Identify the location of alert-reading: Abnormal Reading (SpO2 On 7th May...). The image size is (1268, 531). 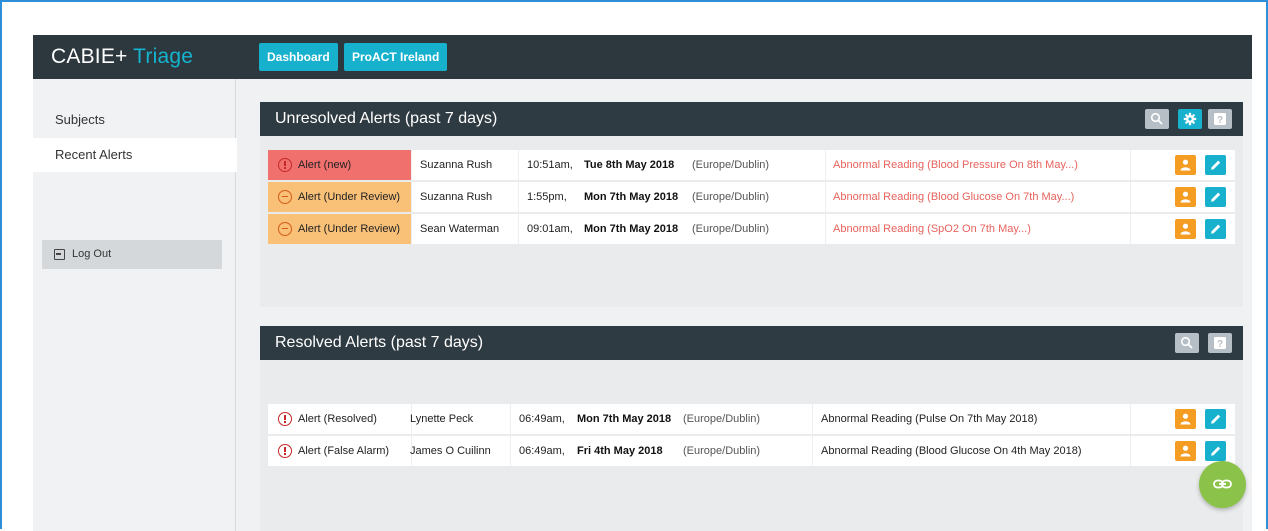
(932, 229).